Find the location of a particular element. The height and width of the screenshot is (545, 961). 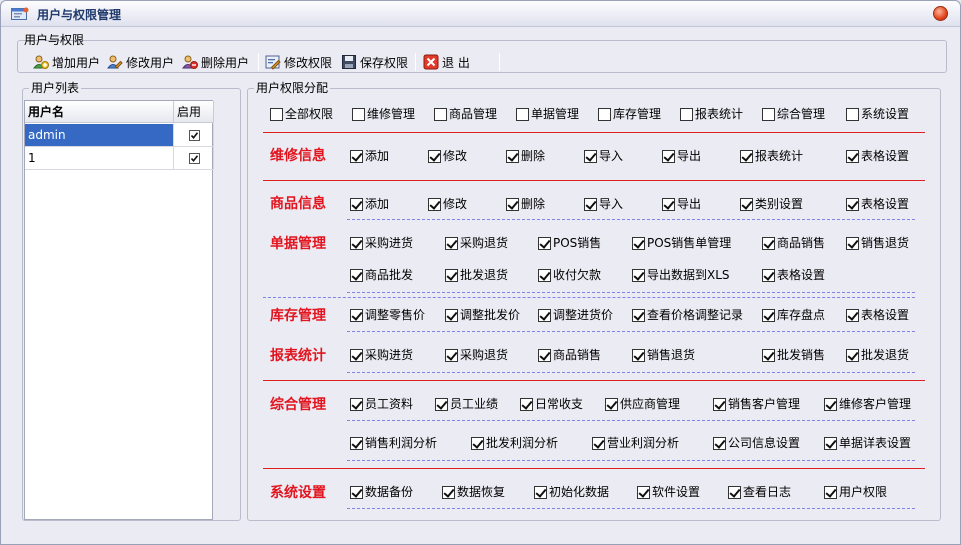

check-goods-delete: 删除 is located at coordinates (525, 204).